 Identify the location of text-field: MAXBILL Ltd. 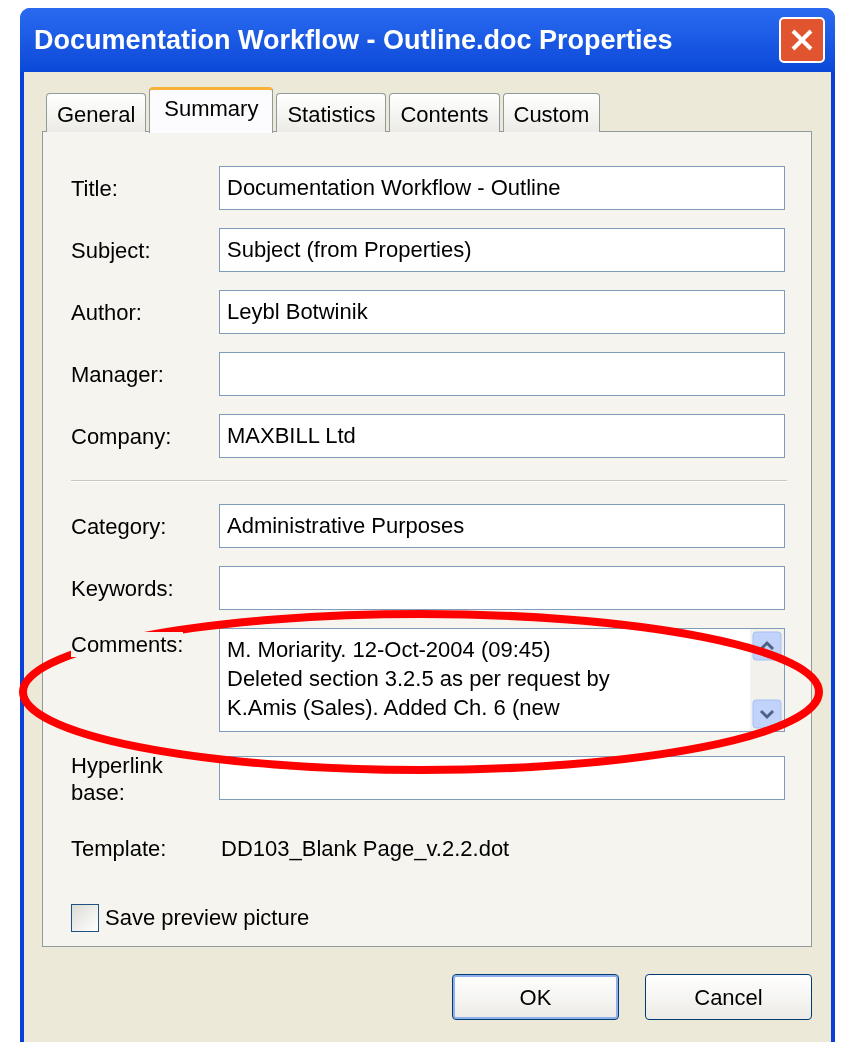
(502, 436).